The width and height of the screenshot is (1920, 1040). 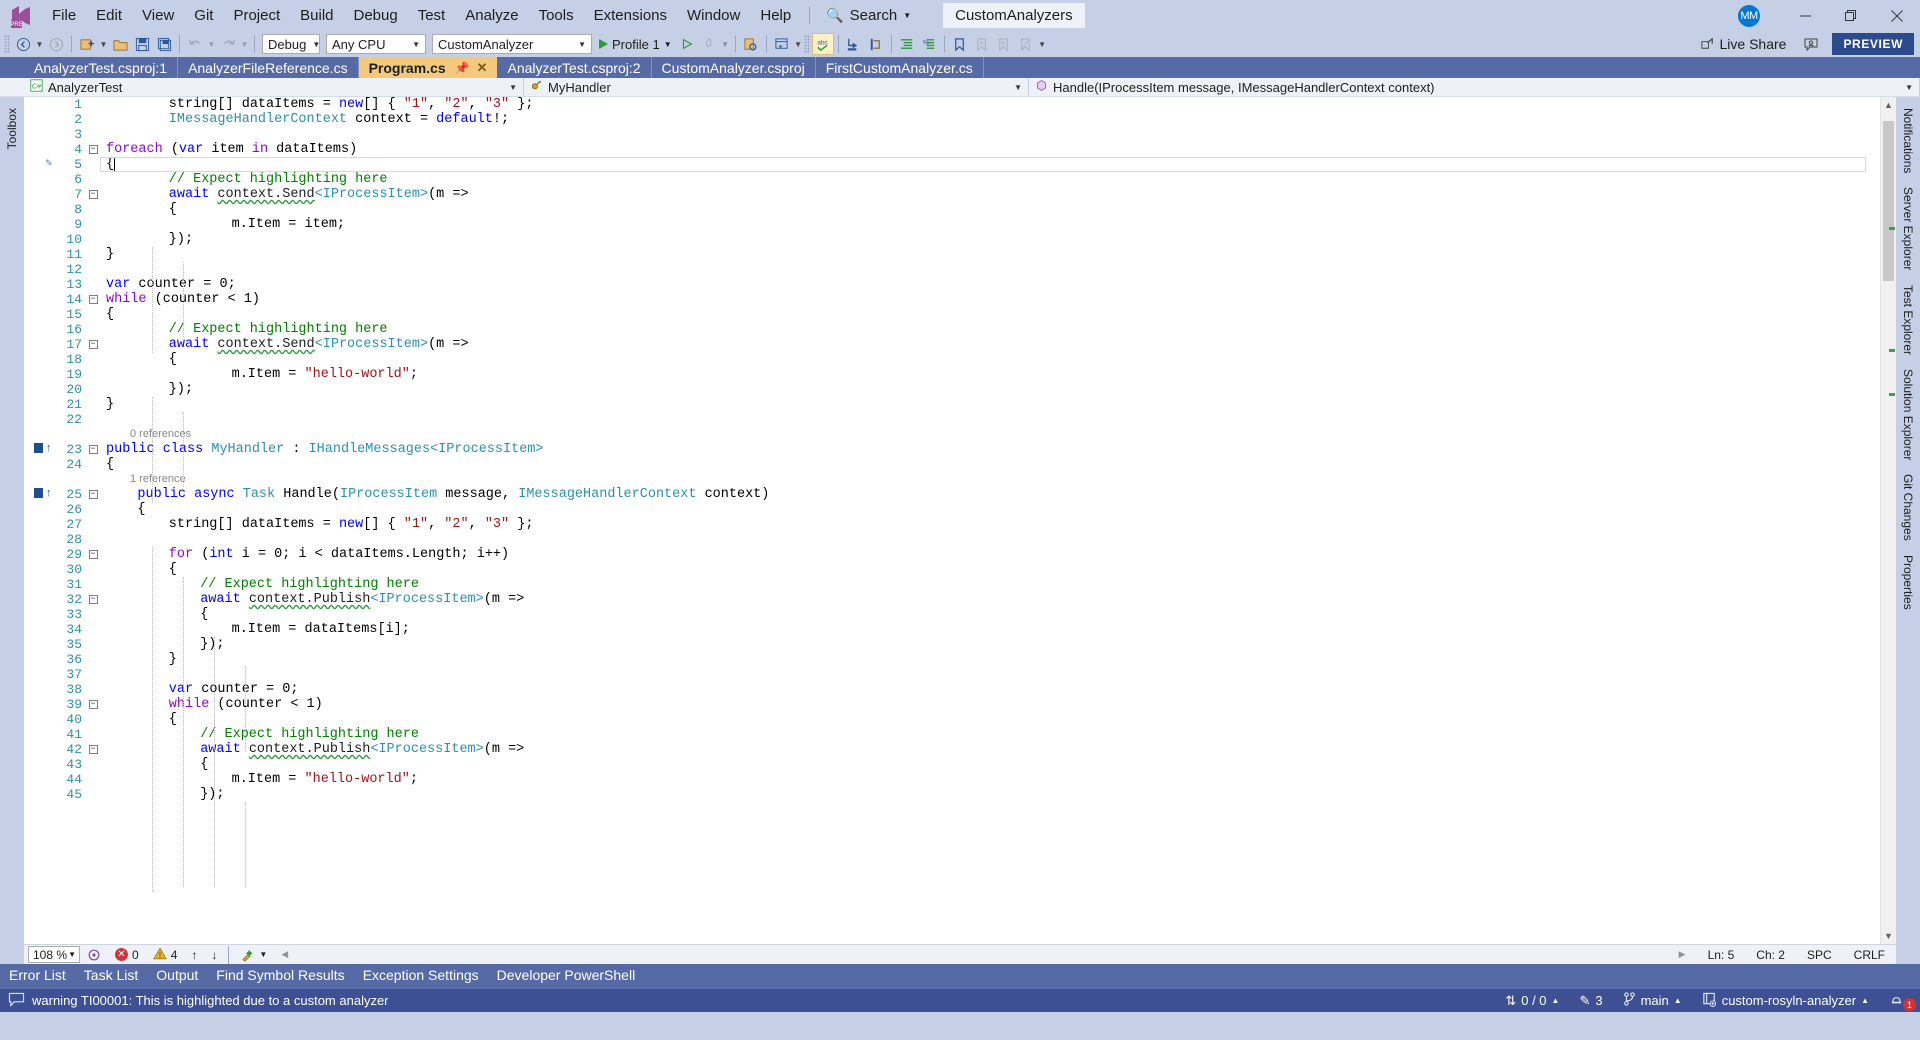 I want to click on bottom-tab-task-list: Task List, so click(x=111, y=975).